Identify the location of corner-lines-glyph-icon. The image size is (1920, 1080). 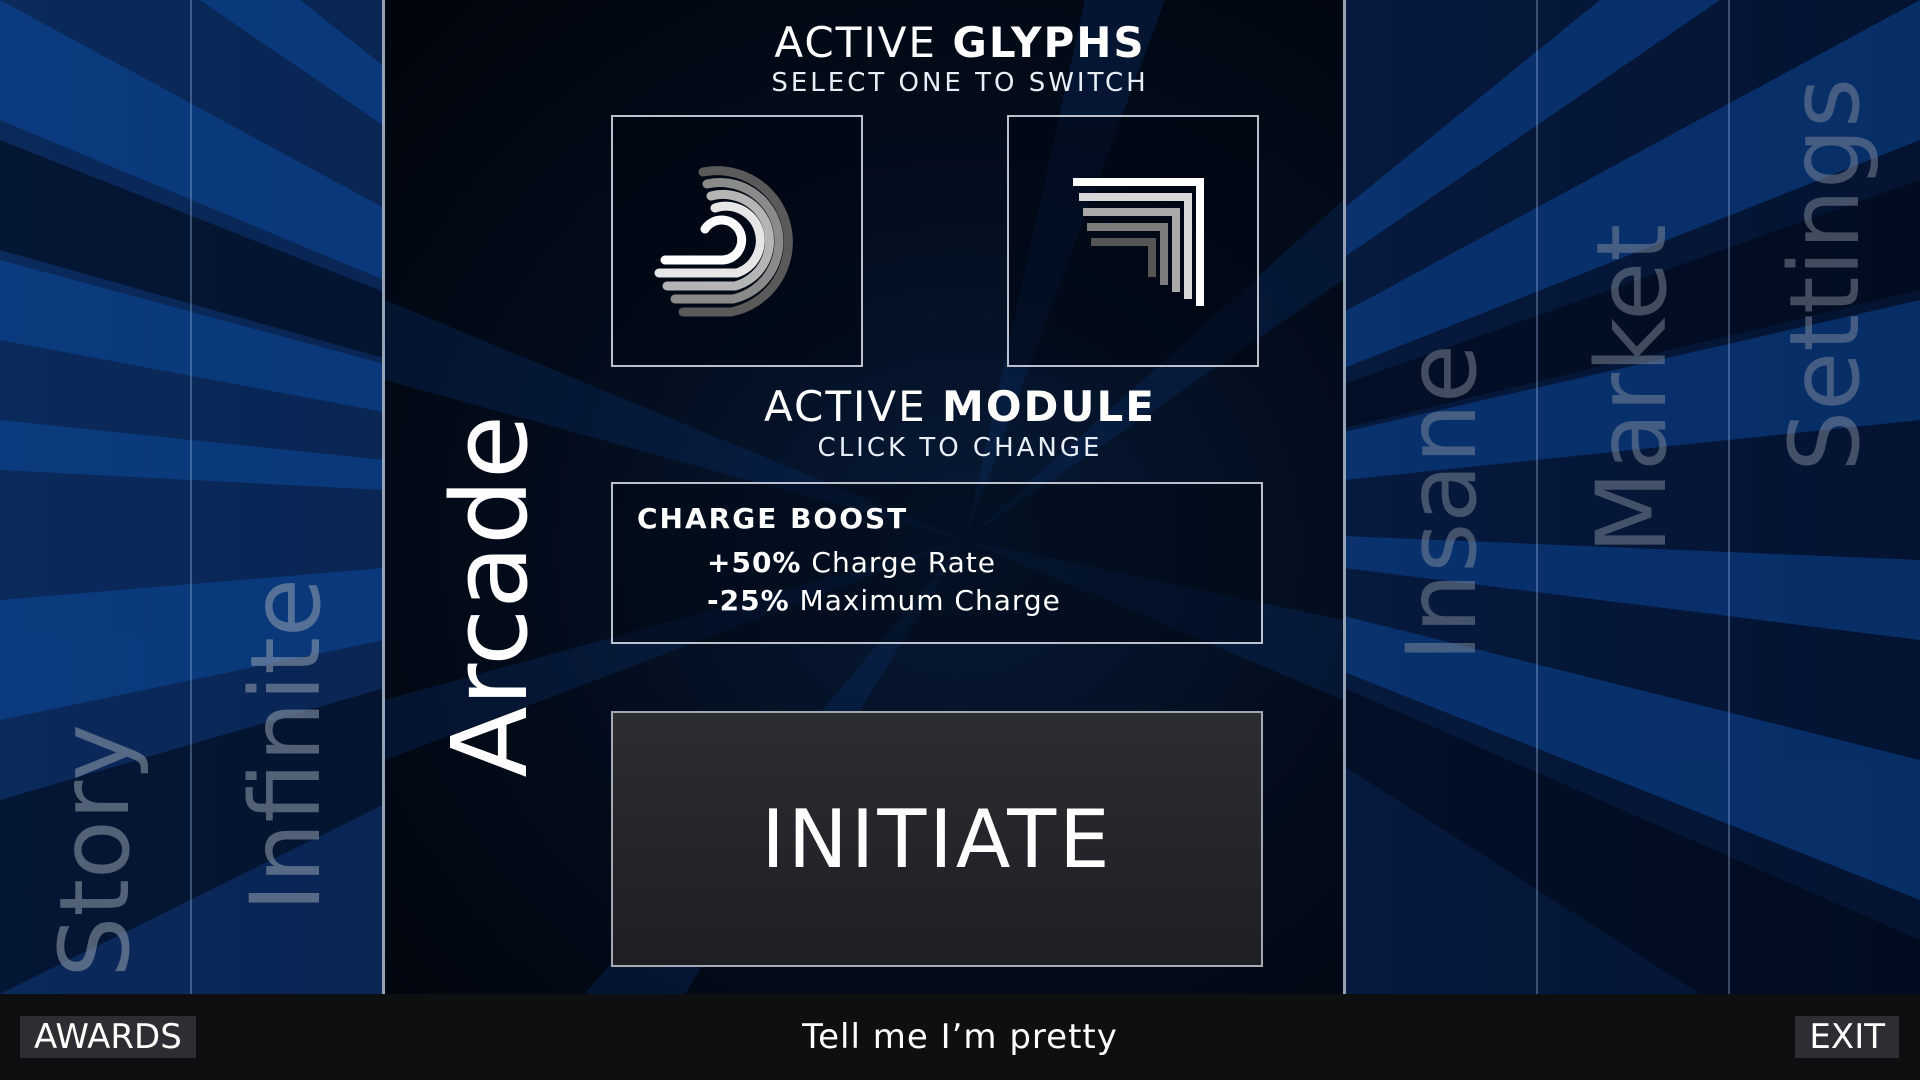
(1138, 242).